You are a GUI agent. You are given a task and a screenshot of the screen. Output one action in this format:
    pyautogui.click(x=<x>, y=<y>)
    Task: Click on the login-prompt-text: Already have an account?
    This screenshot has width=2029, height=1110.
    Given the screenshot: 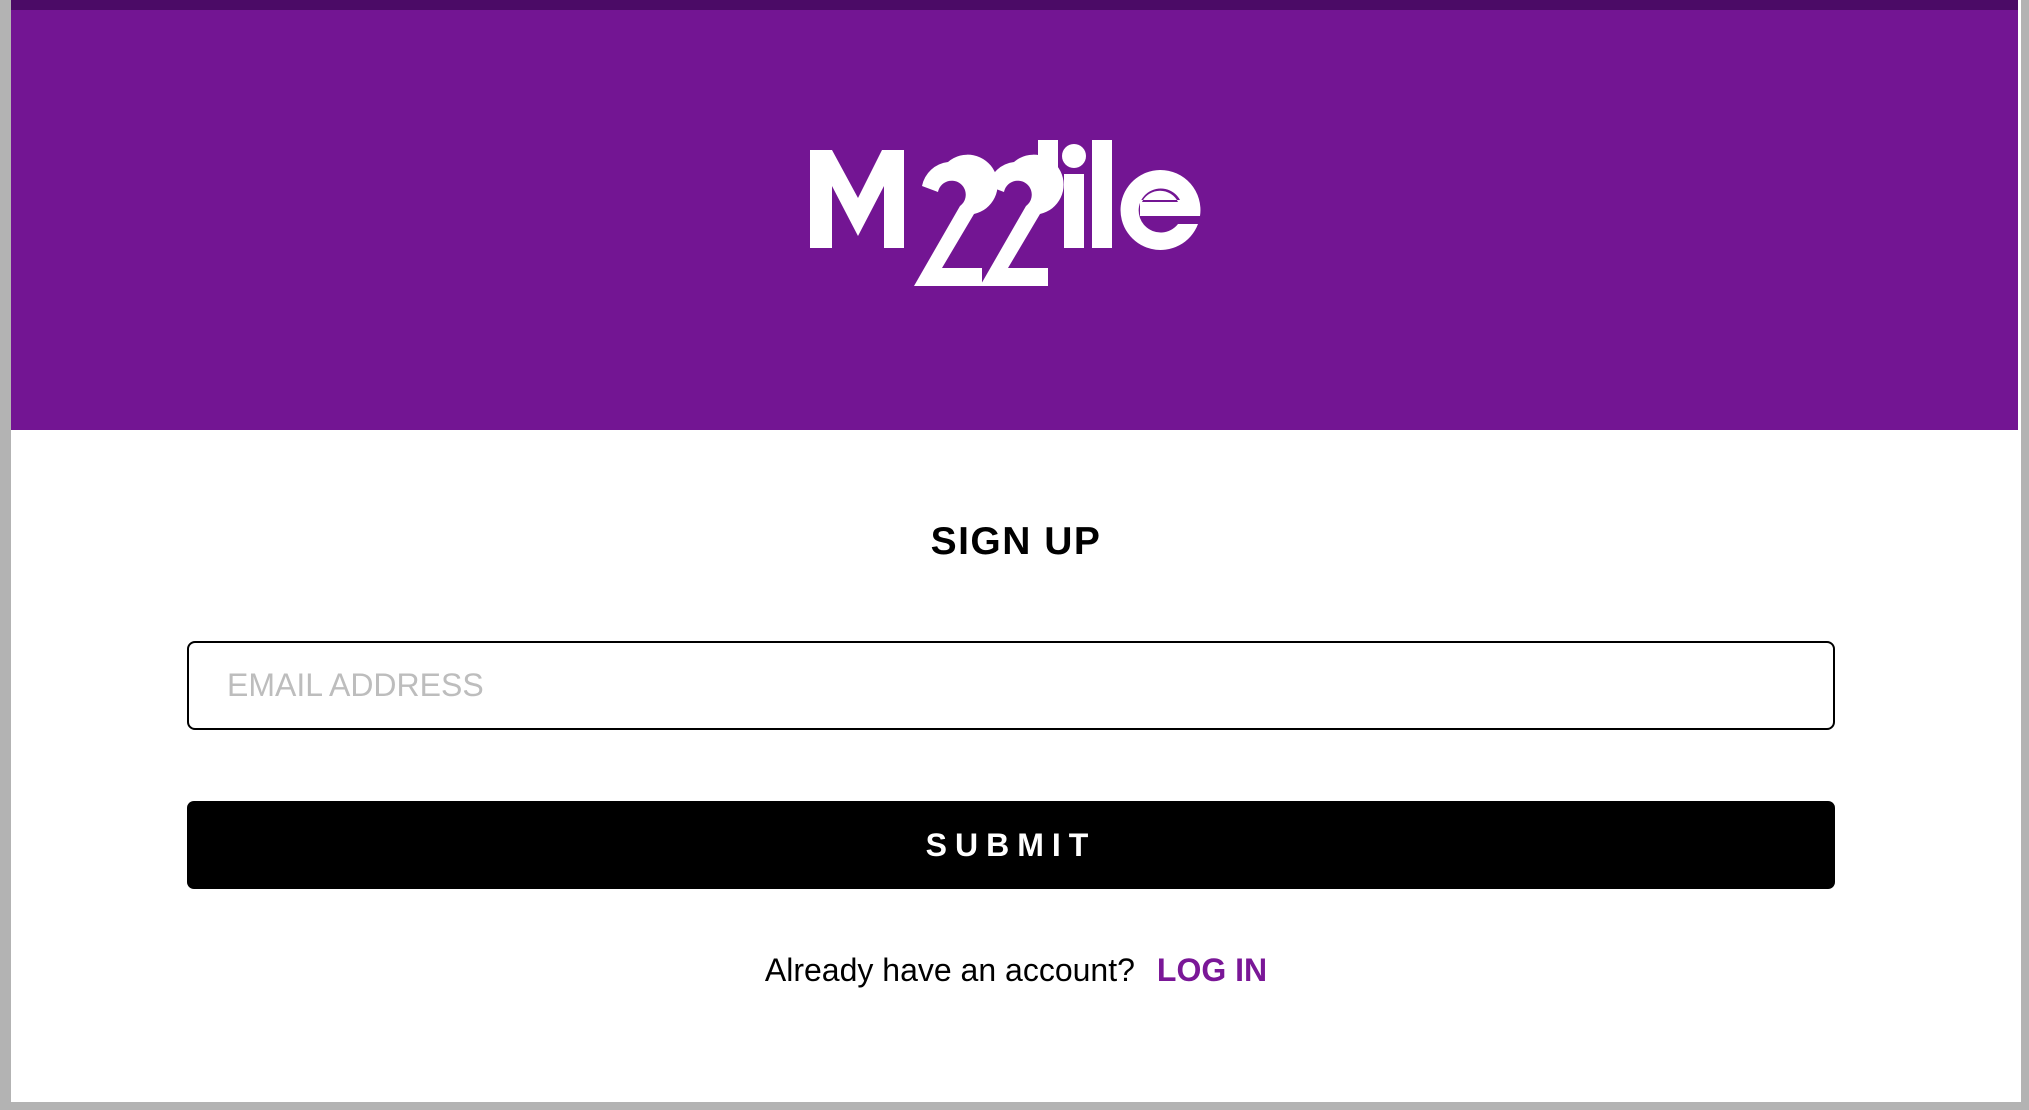 What is the action you would take?
    pyautogui.click(x=949, y=970)
    